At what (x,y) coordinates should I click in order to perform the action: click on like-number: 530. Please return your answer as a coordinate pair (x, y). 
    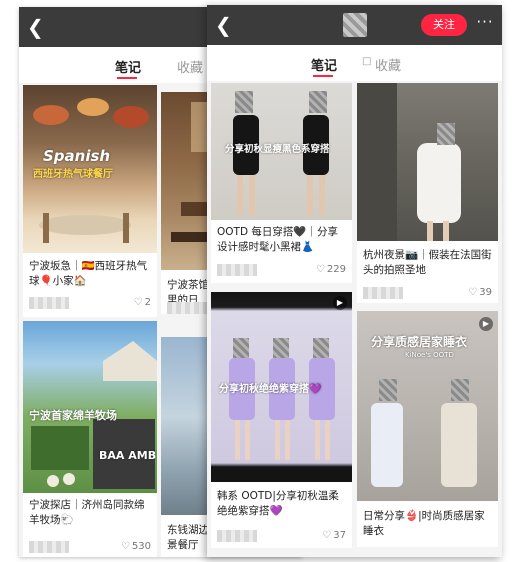
    Looking at the image, I should click on (141, 546).